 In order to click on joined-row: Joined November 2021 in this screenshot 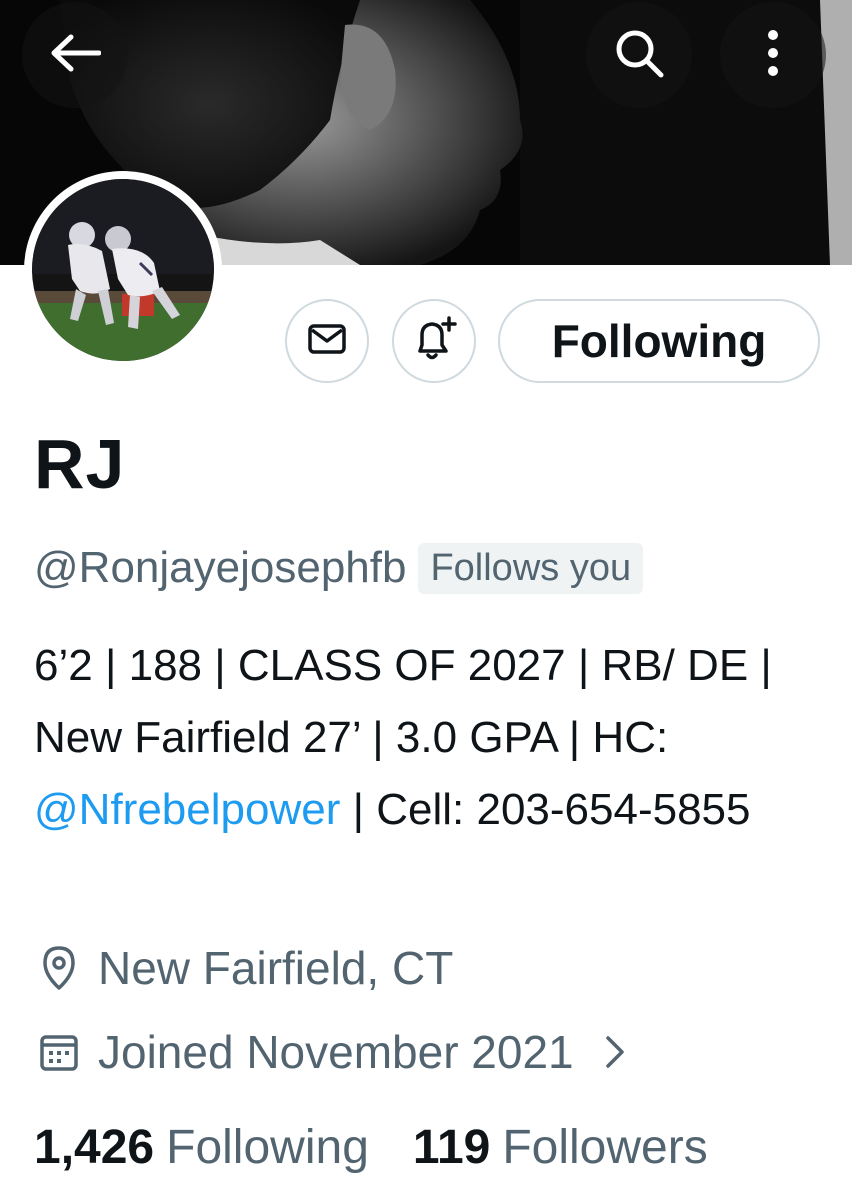, I will do `click(330, 1052)`.